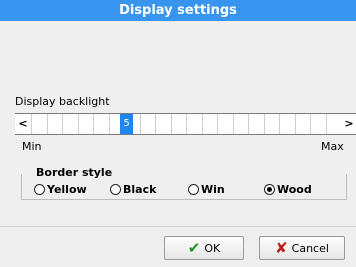  Describe the element at coordinates (67, 189) in the screenshot. I see `radio-label: Yellow` at that location.